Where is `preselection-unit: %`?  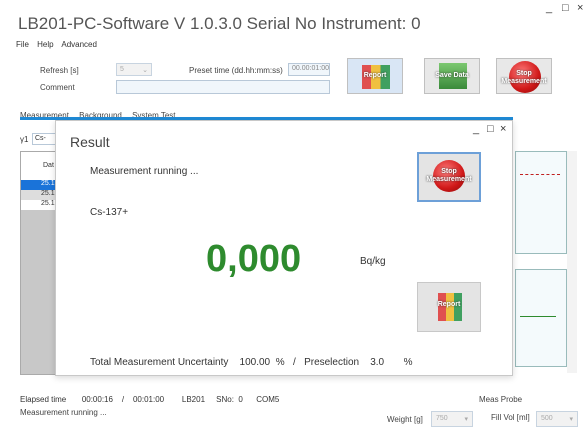
preselection-unit: % is located at coordinates (408, 362).